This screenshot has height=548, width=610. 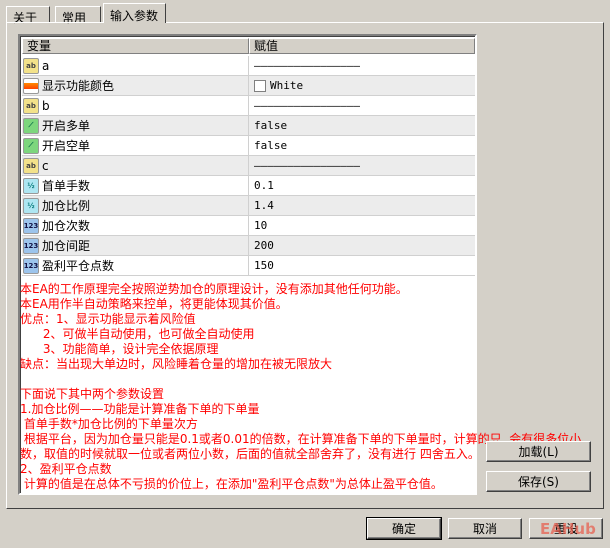 I want to click on table-row: ab b ————————————————, so click(x=248, y=106).